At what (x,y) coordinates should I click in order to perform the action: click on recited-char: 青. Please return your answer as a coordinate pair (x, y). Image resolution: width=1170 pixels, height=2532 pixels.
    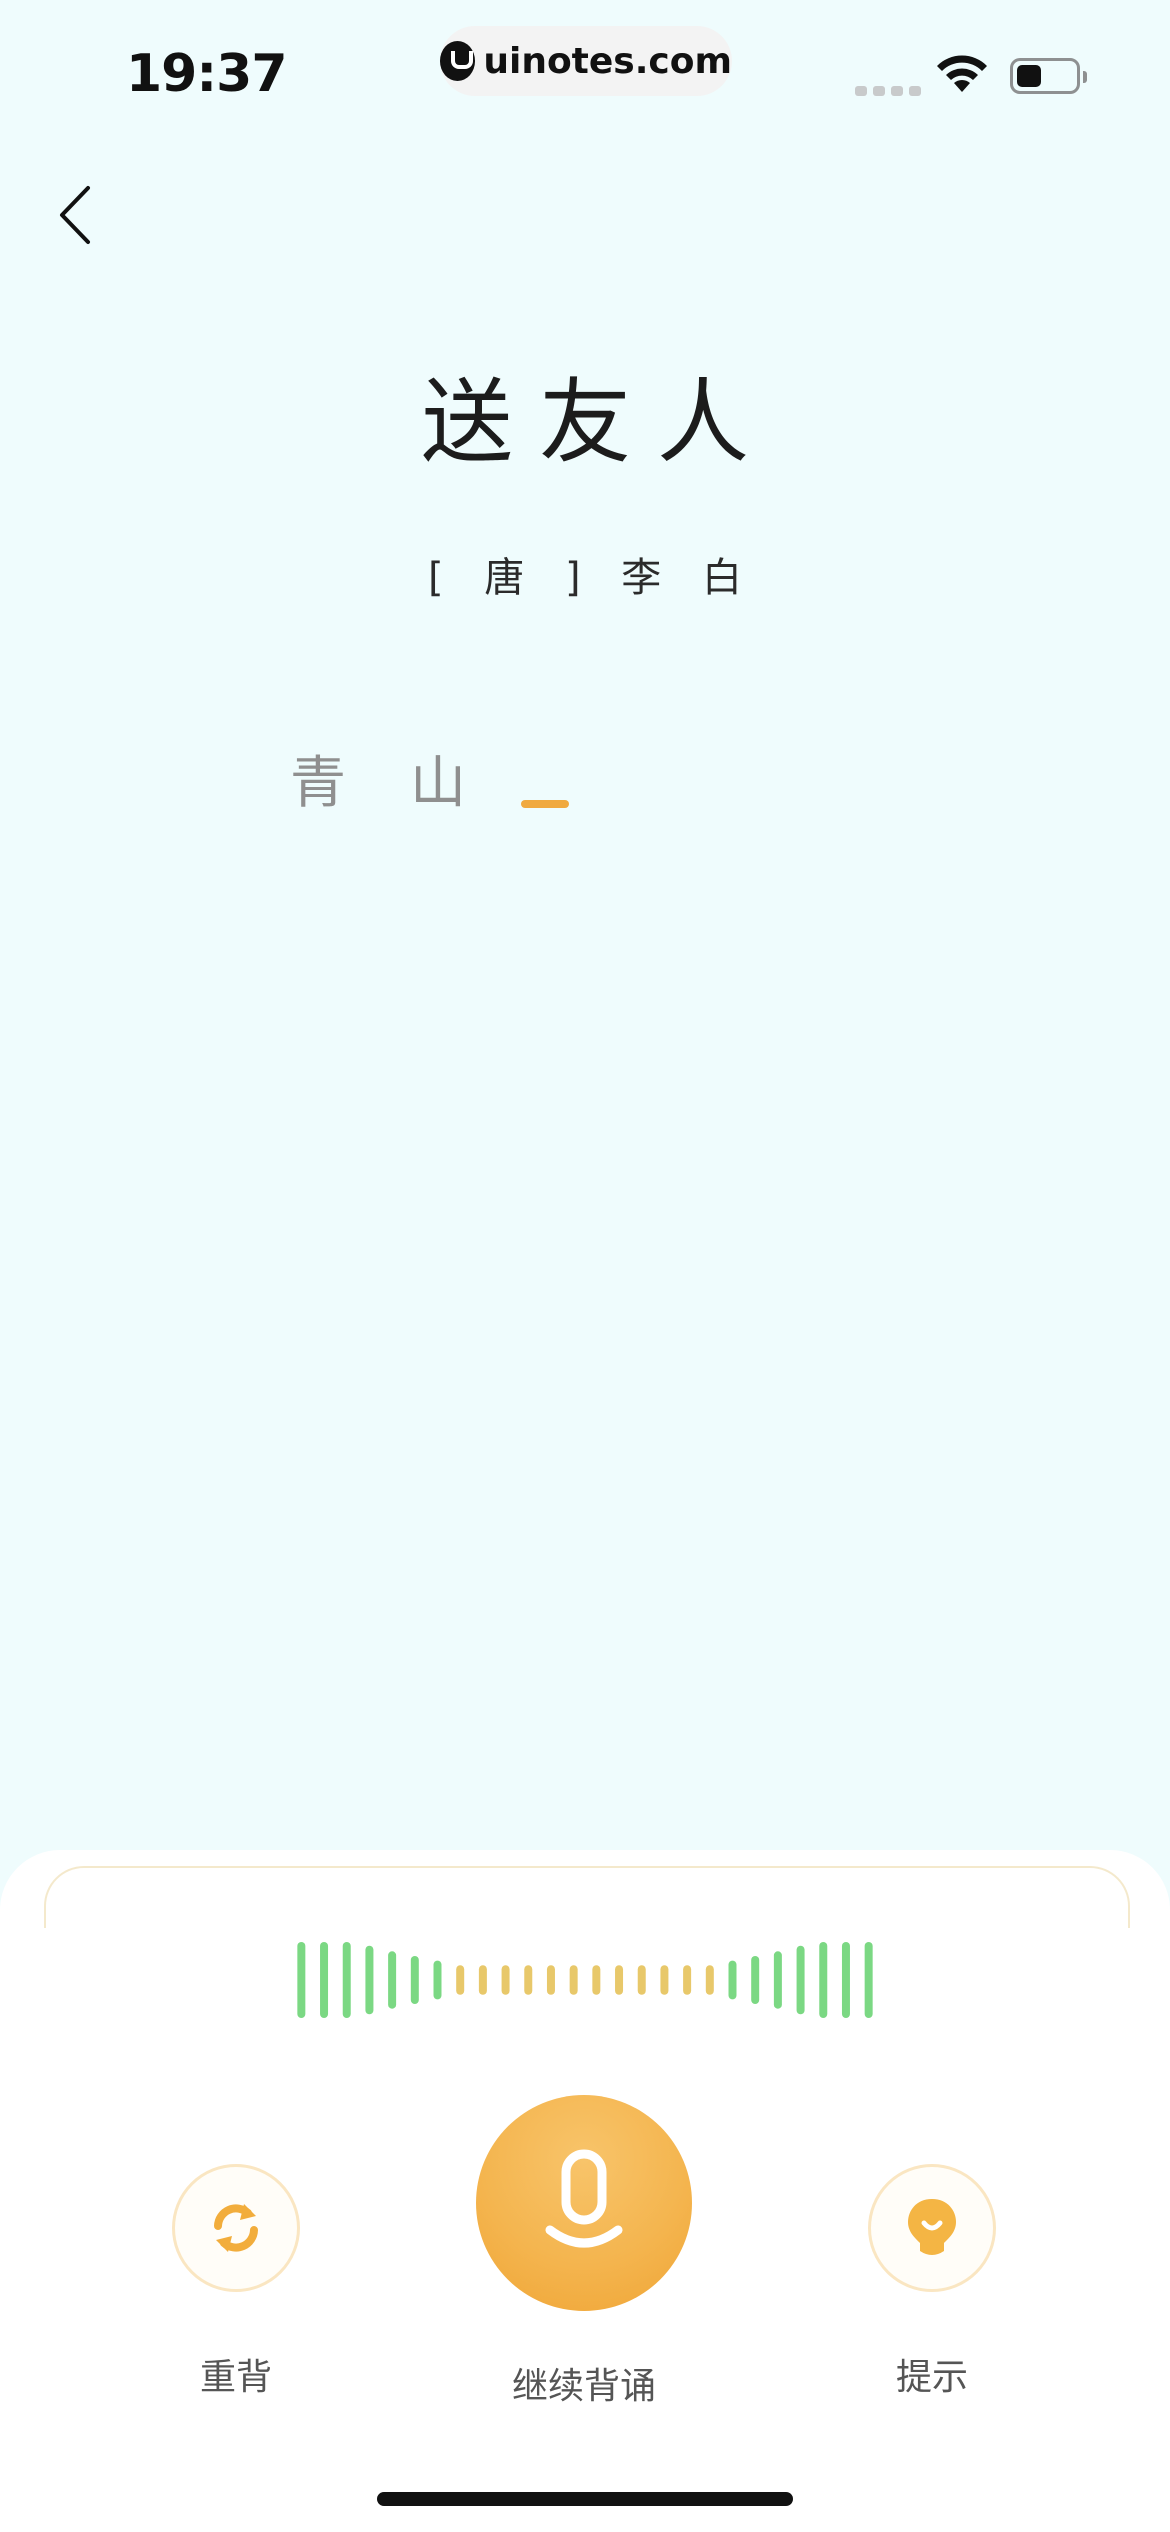
    Looking at the image, I should click on (318, 783).